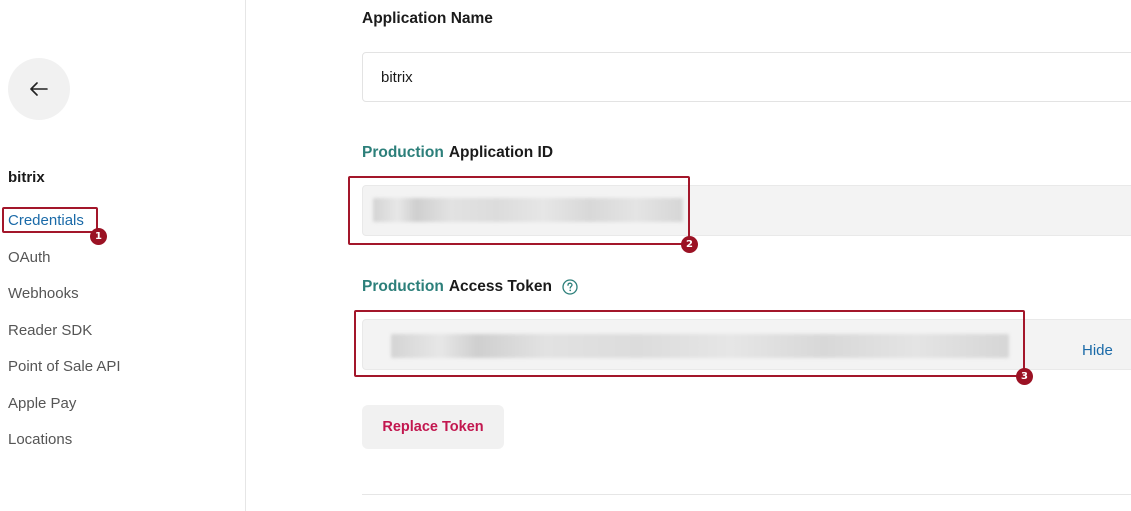  What do you see at coordinates (433, 427) in the screenshot?
I see `replace-token-button: Replace Token` at bounding box center [433, 427].